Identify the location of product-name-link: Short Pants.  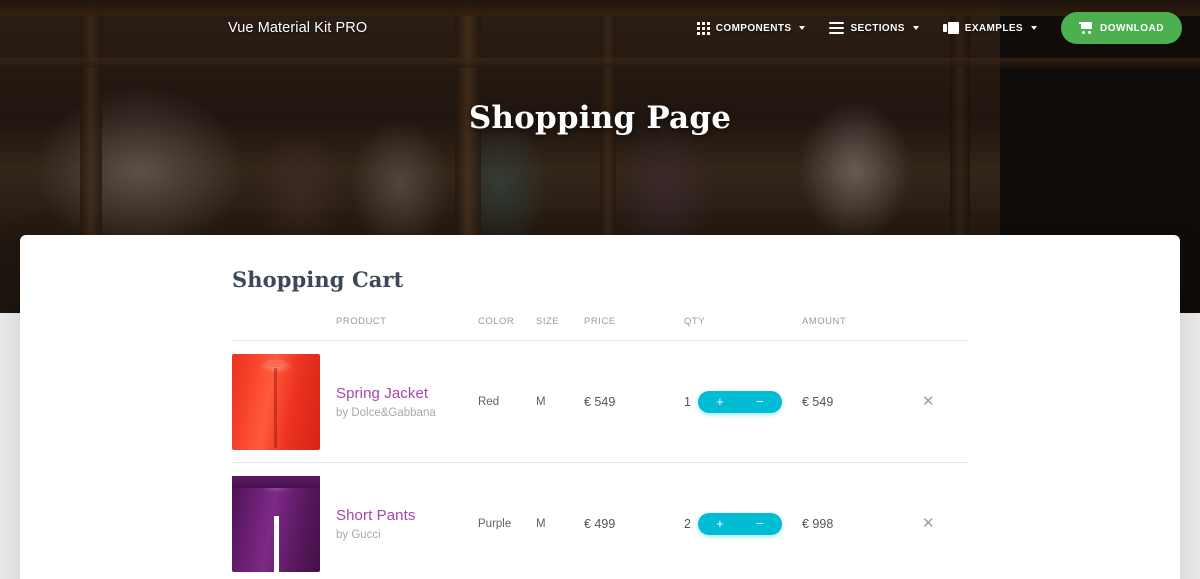
(407, 515).